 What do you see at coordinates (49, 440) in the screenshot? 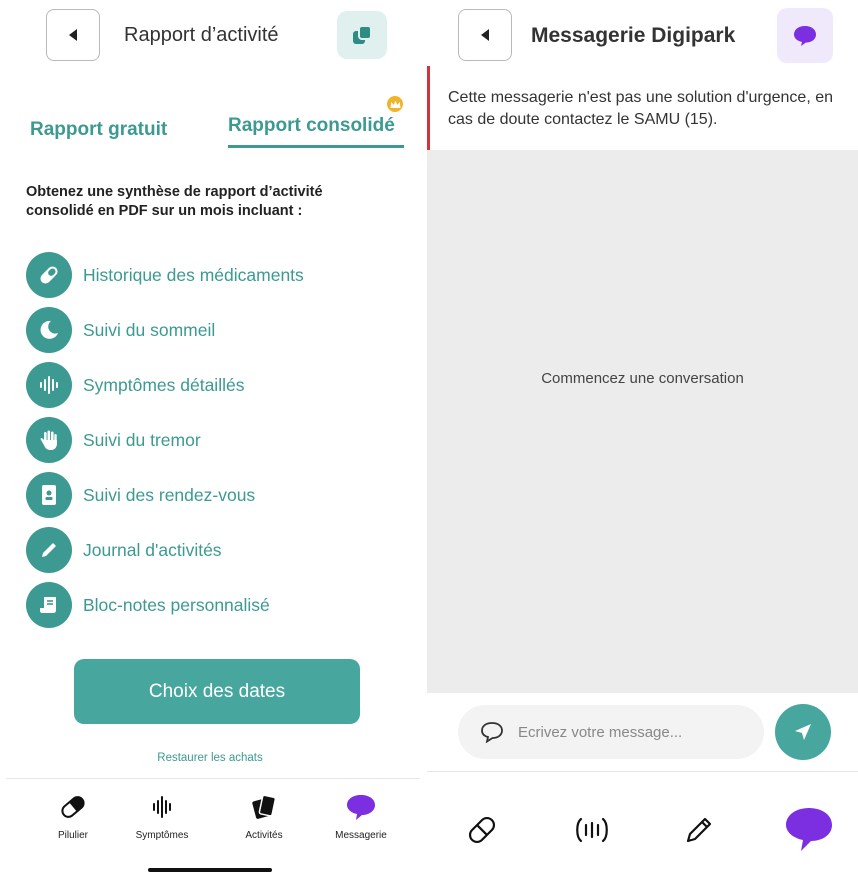
I see `hand-icon` at bounding box center [49, 440].